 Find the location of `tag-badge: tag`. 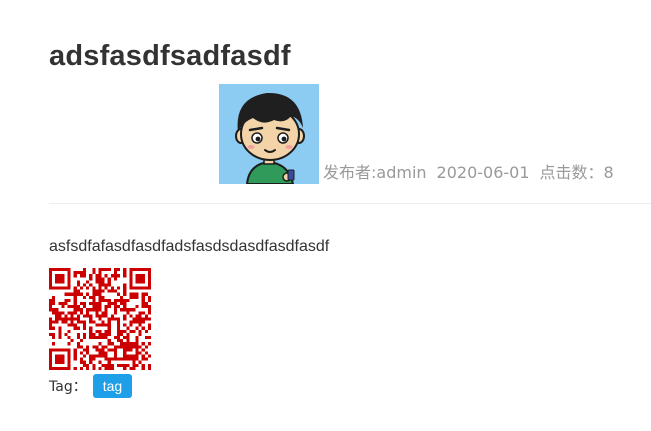

tag-badge: tag is located at coordinates (112, 386).